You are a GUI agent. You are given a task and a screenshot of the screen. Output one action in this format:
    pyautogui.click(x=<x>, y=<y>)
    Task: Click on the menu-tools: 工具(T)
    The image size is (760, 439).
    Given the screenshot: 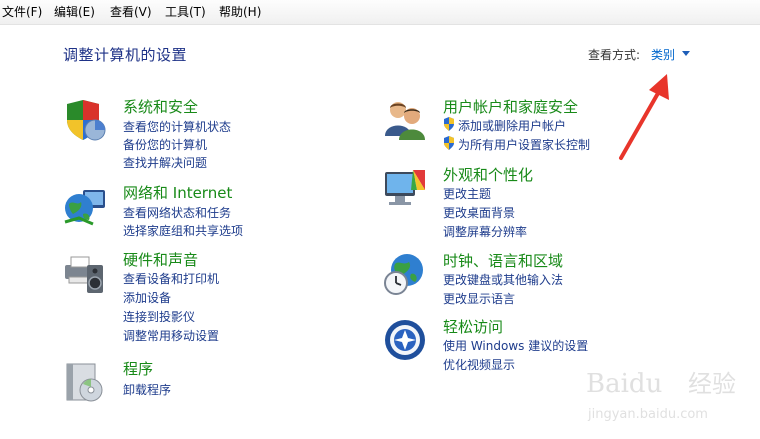 What is the action you would take?
    pyautogui.click(x=185, y=12)
    